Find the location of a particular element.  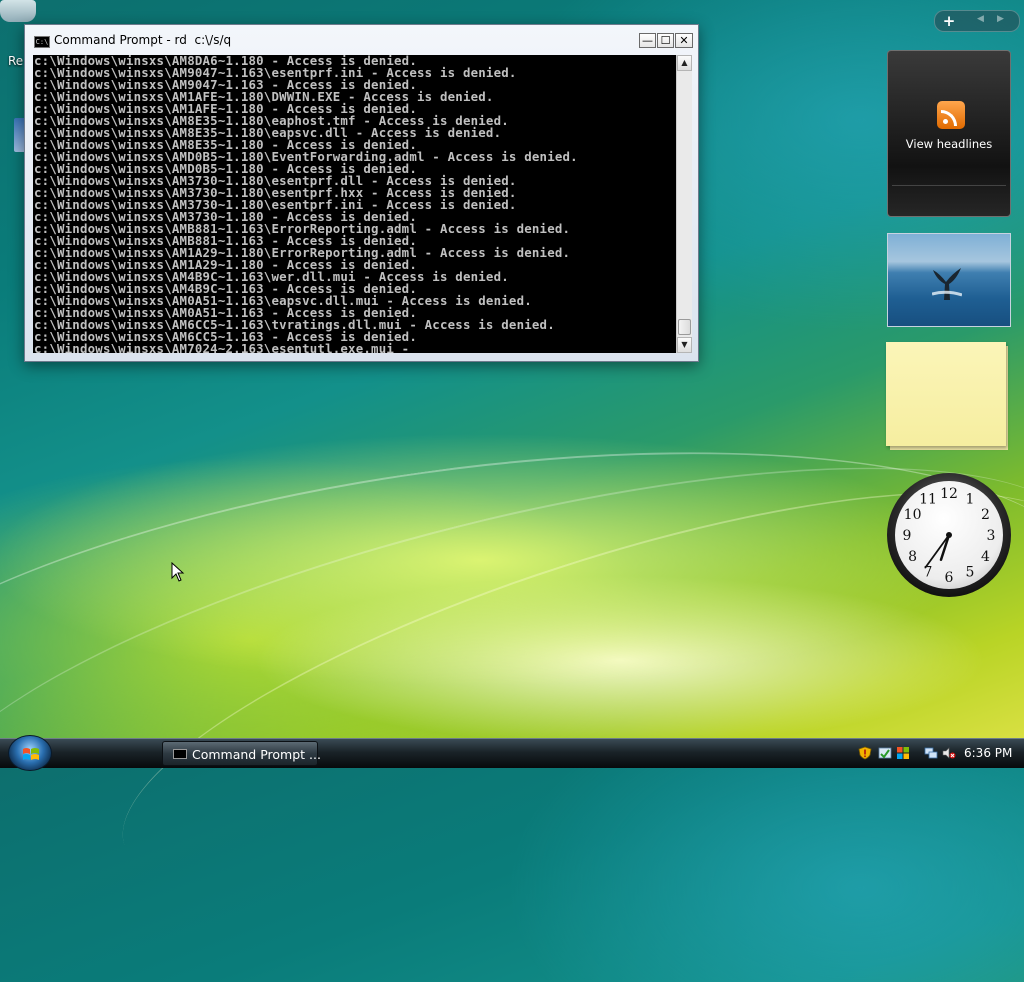

network-icon is located at coordinates (931, 753).